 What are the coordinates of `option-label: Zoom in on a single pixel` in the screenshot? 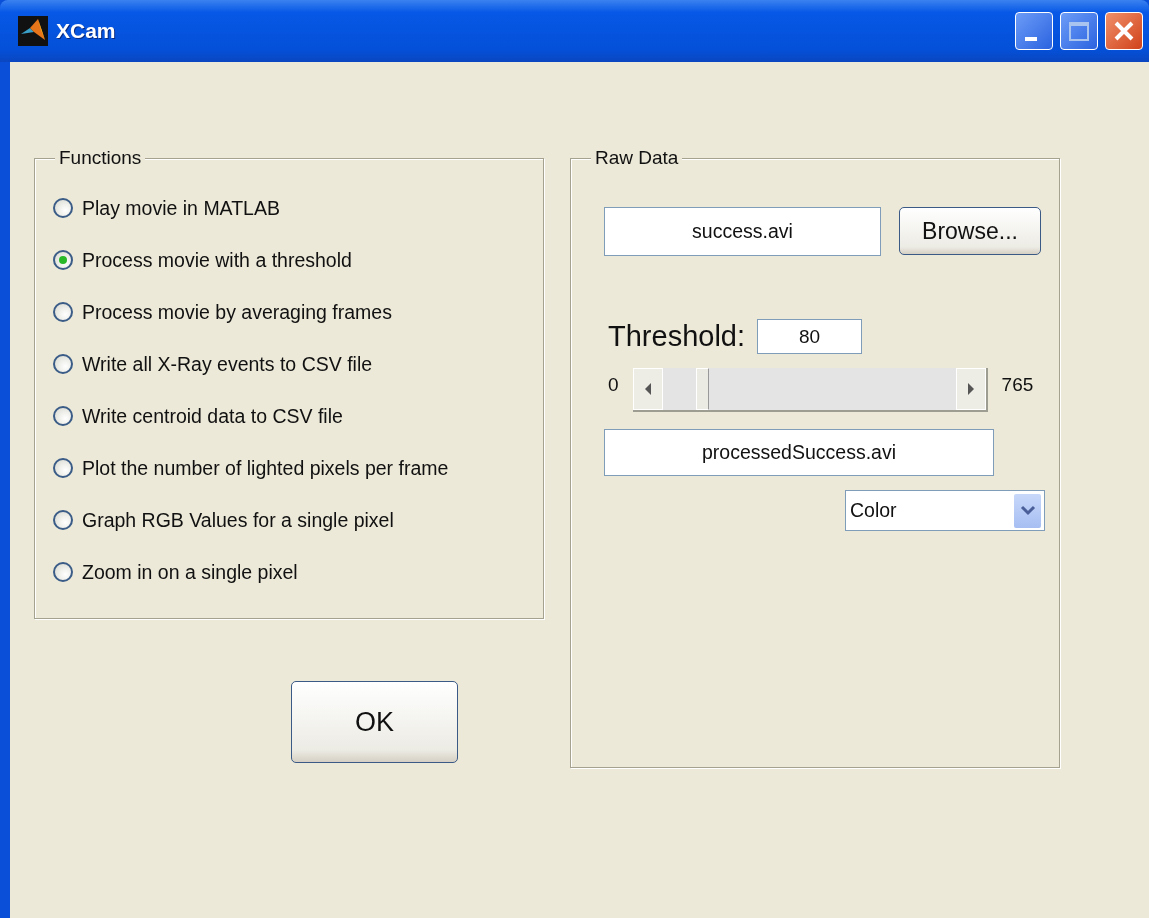 It's located at (190, 572).